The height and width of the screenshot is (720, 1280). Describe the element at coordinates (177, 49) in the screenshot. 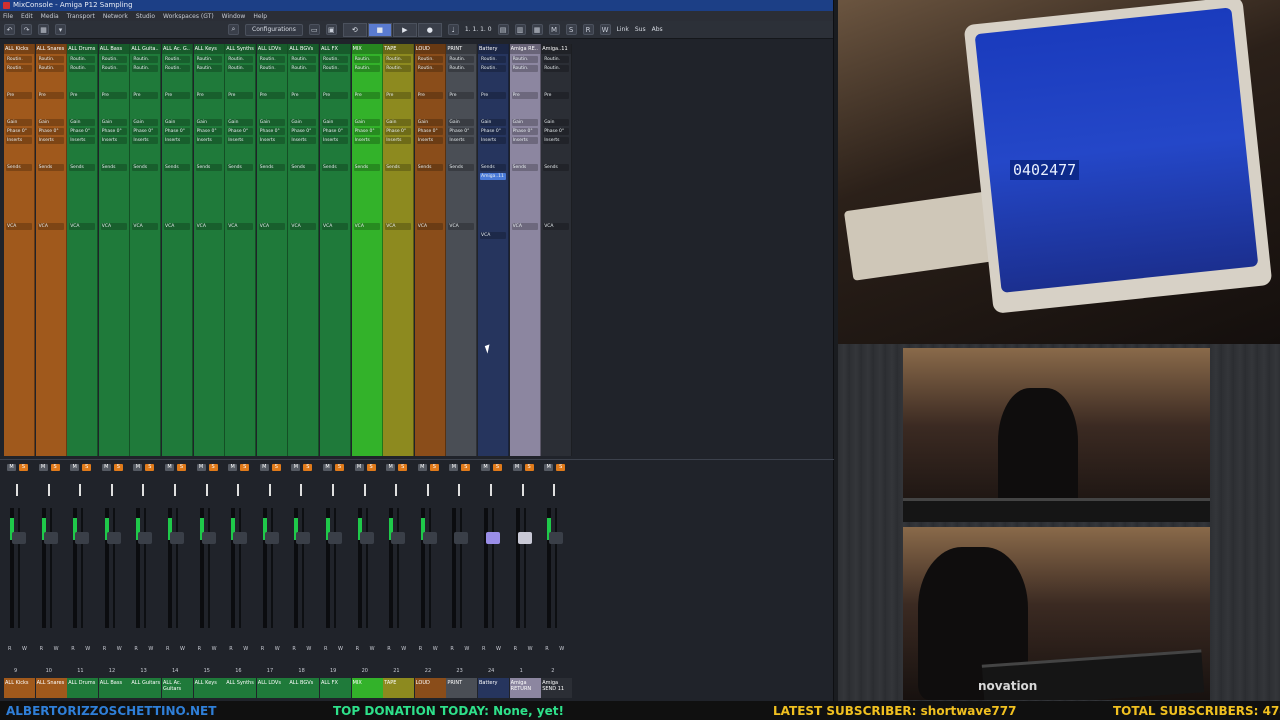

I see `channel-name: ALL Ac. G..` at that location.